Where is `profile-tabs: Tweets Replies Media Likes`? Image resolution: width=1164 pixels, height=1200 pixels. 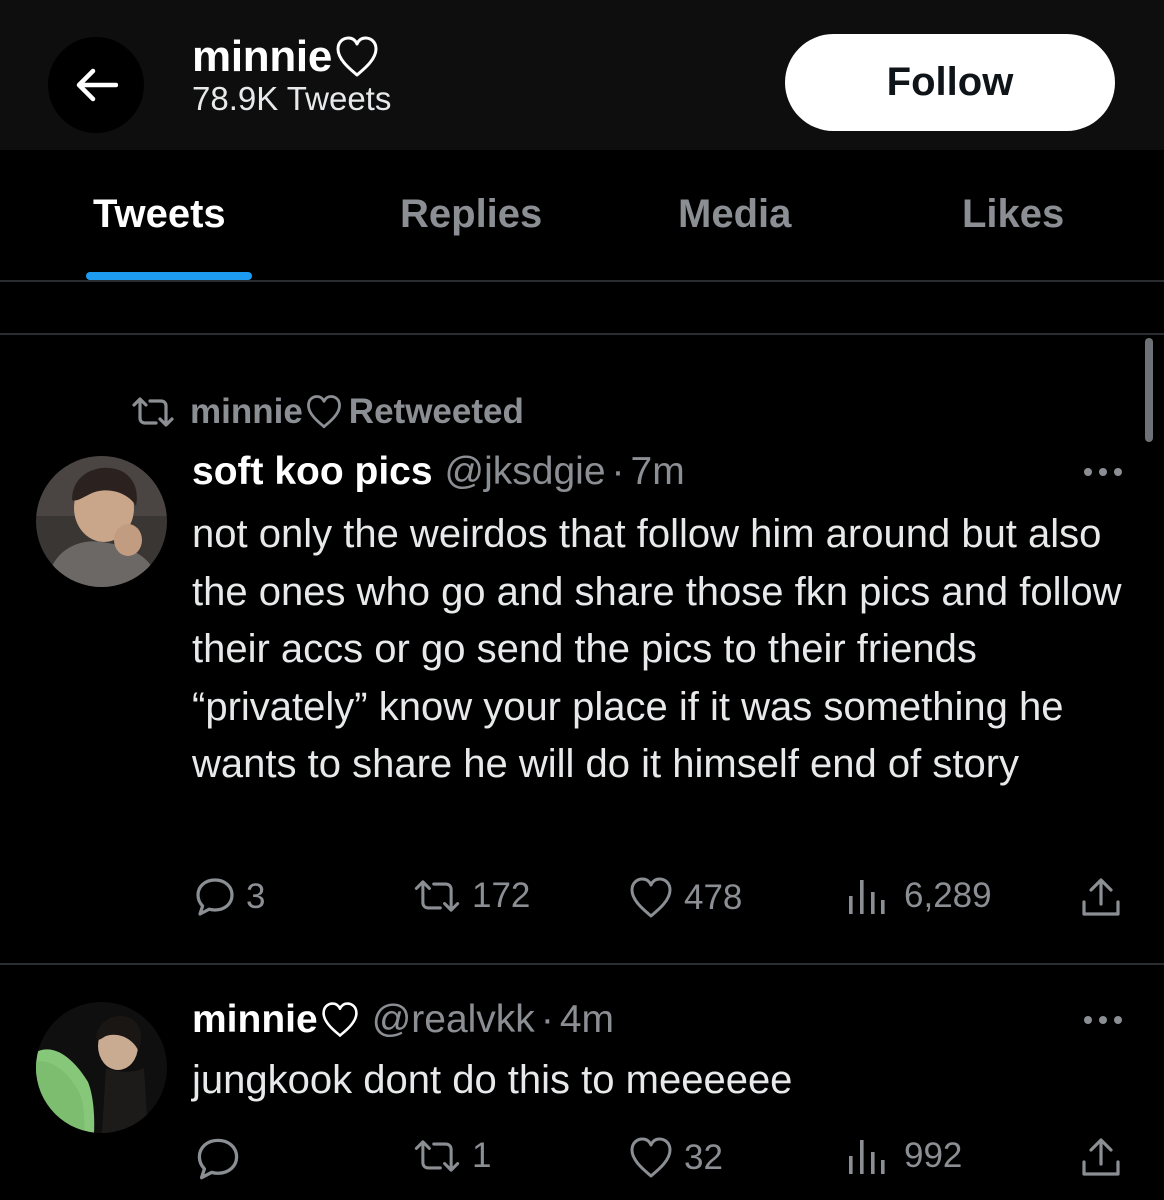 profile-tabs: Tweets Replies Media Likes is located at coordinates (582, 215).